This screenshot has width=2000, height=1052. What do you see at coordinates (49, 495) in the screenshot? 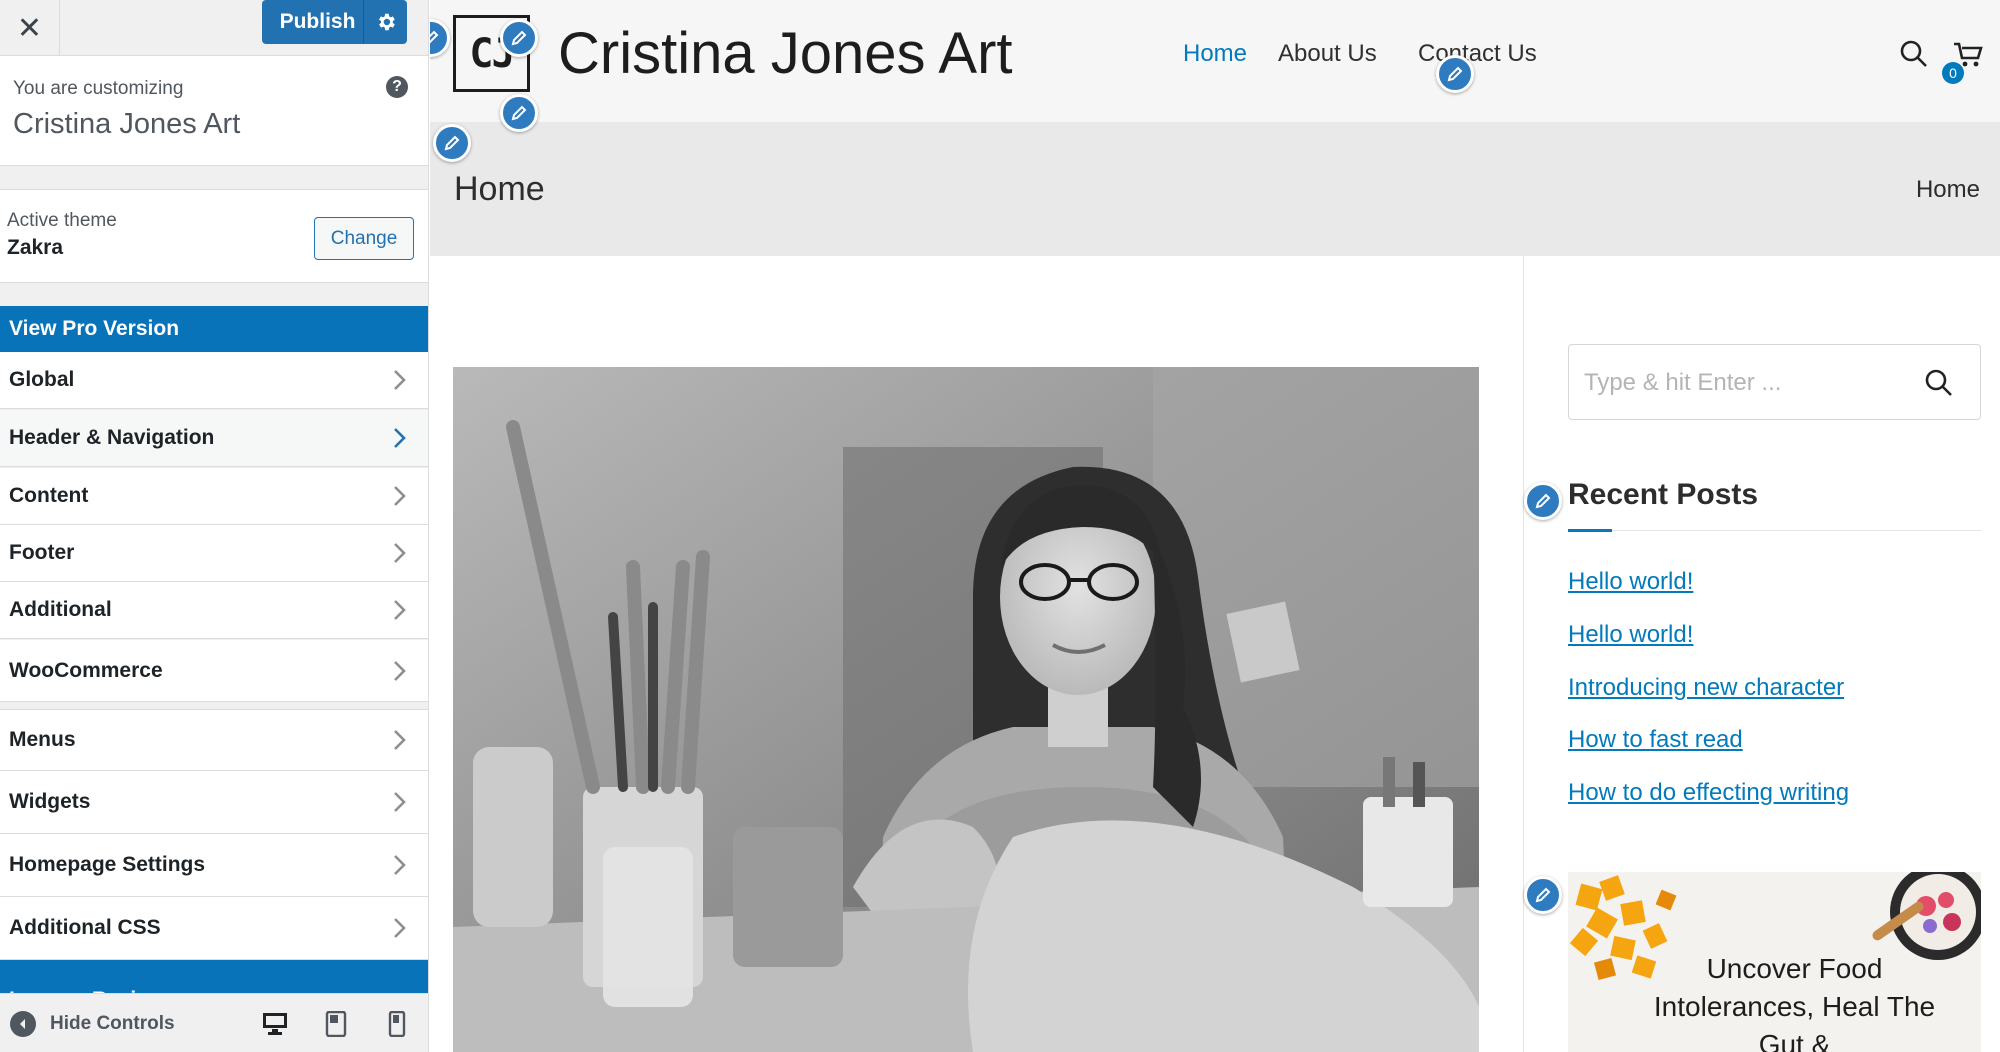
I see `panel-label: Content` at bounding box center [49, 495].